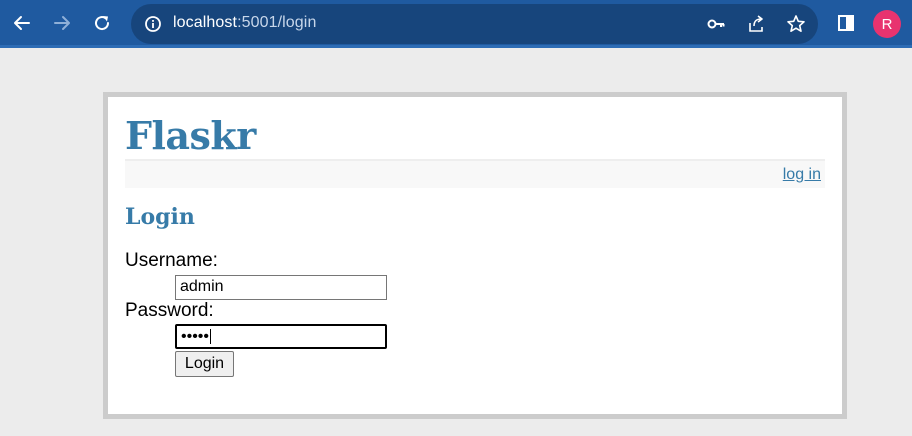 The image size is (912, 436). Describe the element at coordinates (160, 217) in the screenshot. I see `page-heading: Login` at that location.